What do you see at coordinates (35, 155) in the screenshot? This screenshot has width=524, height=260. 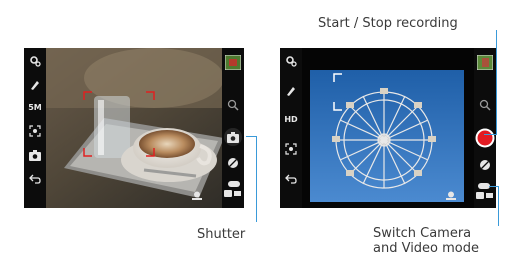 I see `camera-mode-icon` at bounding box center [35, 155].